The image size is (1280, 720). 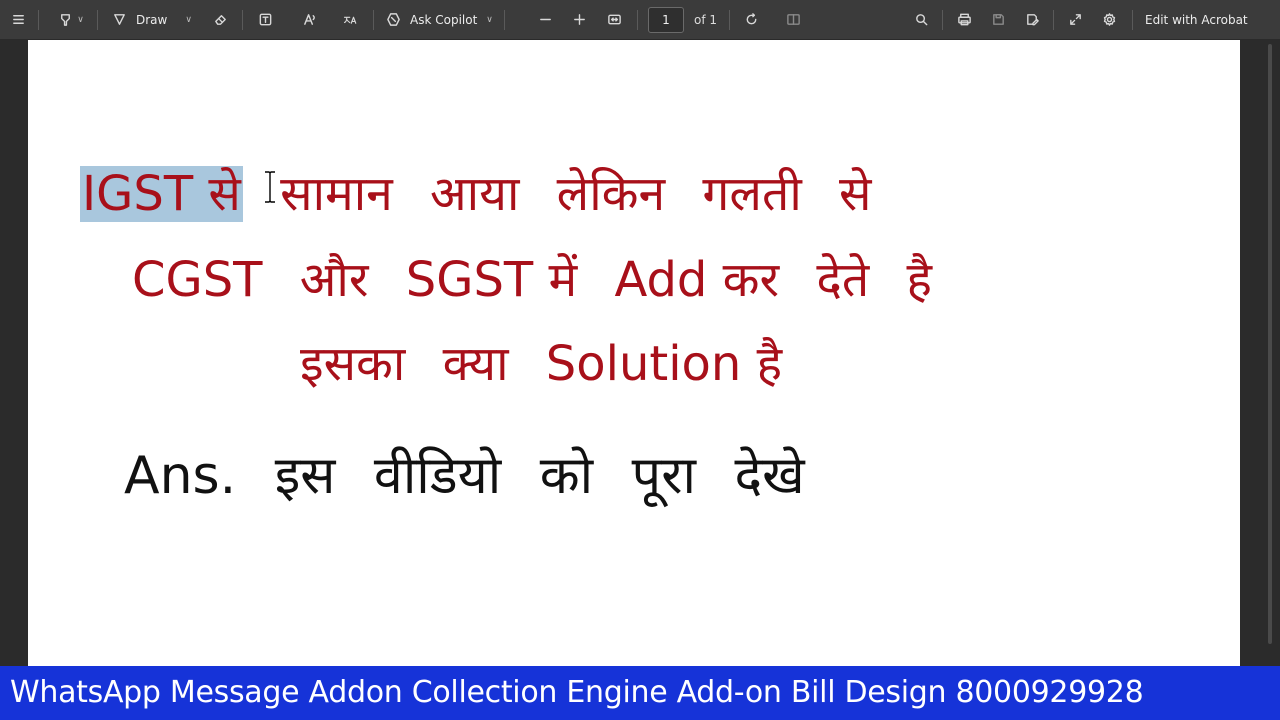 I want to click on word: आया, so click(x=475, y=194).